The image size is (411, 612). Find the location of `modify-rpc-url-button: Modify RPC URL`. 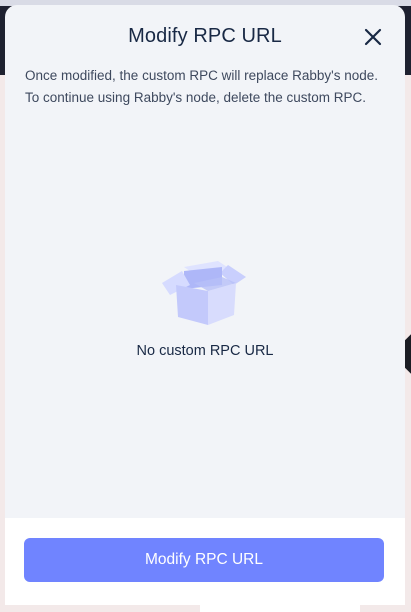

modify-rpc-url-button: Modify RPC URL is located at coordinates (204, 560).